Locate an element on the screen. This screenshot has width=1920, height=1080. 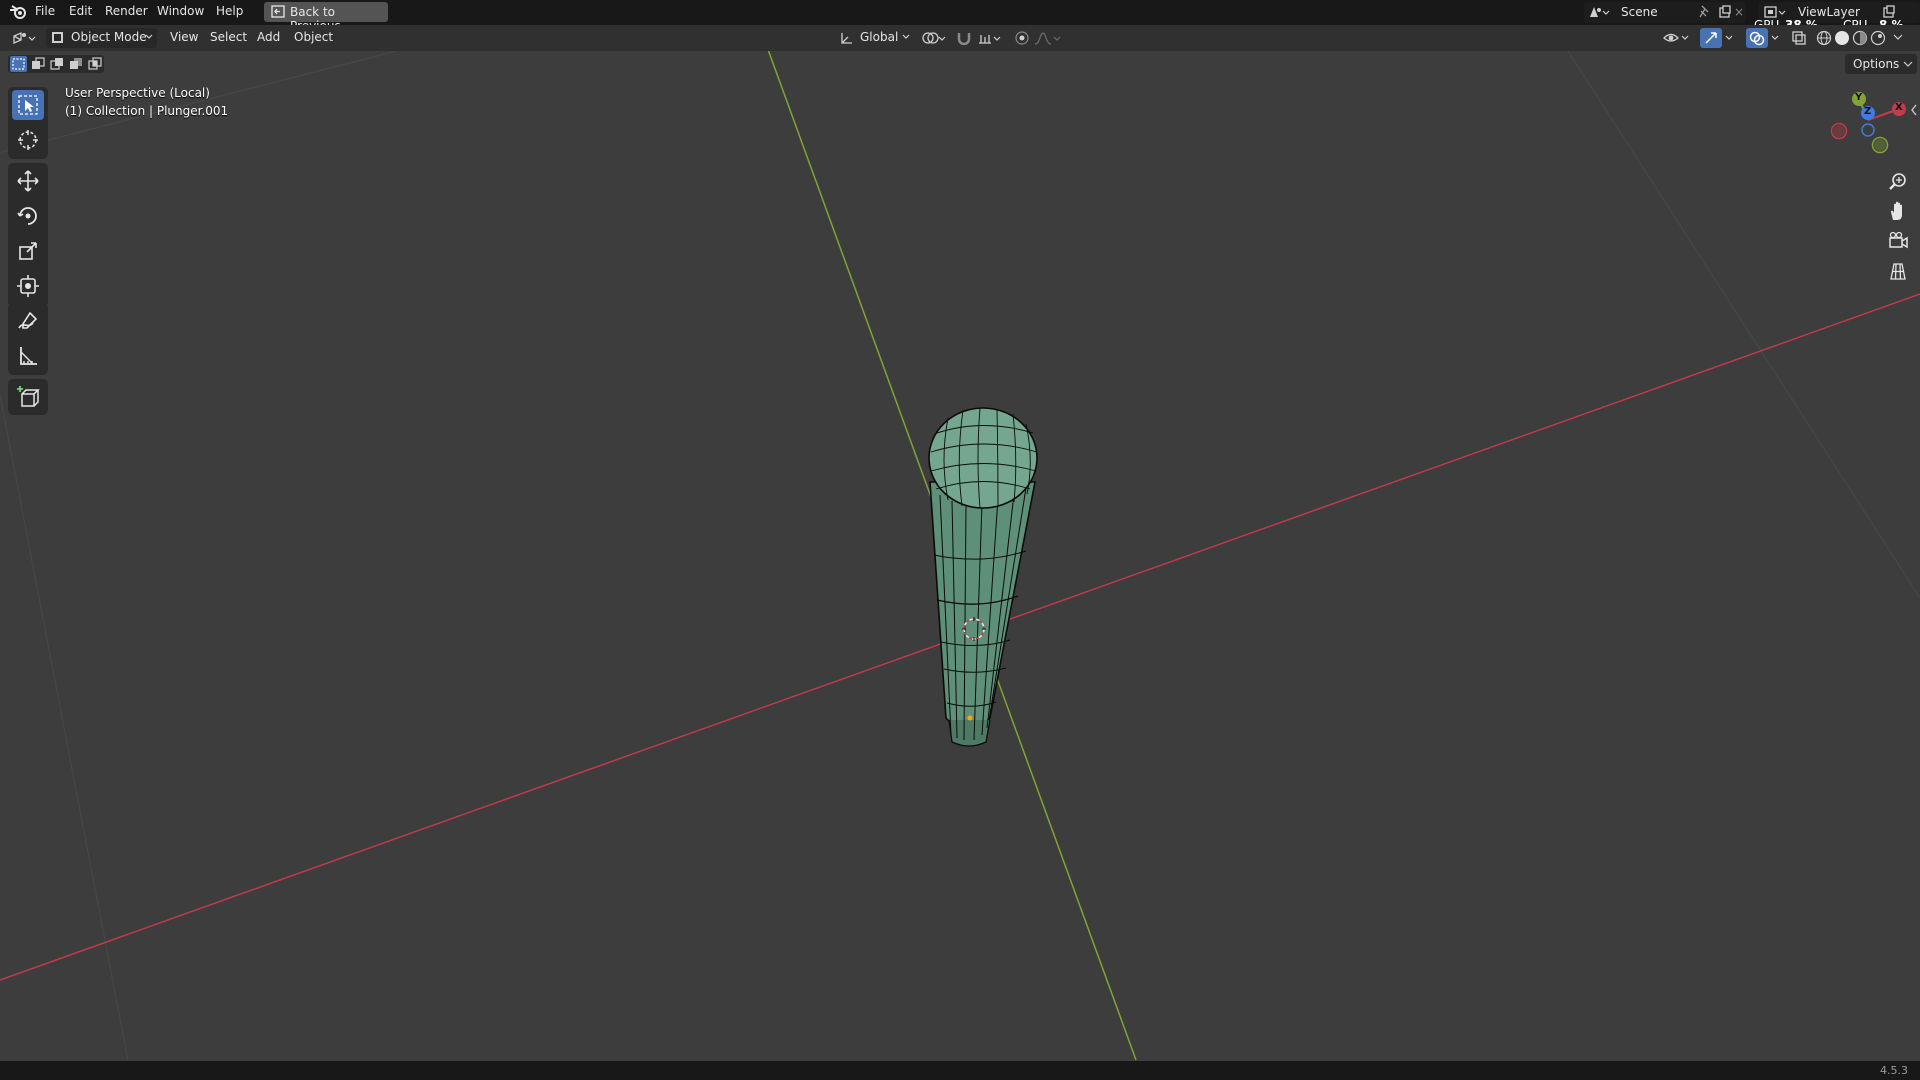
status-bar: 4.5.3 is located at coordinates (960, 1070).